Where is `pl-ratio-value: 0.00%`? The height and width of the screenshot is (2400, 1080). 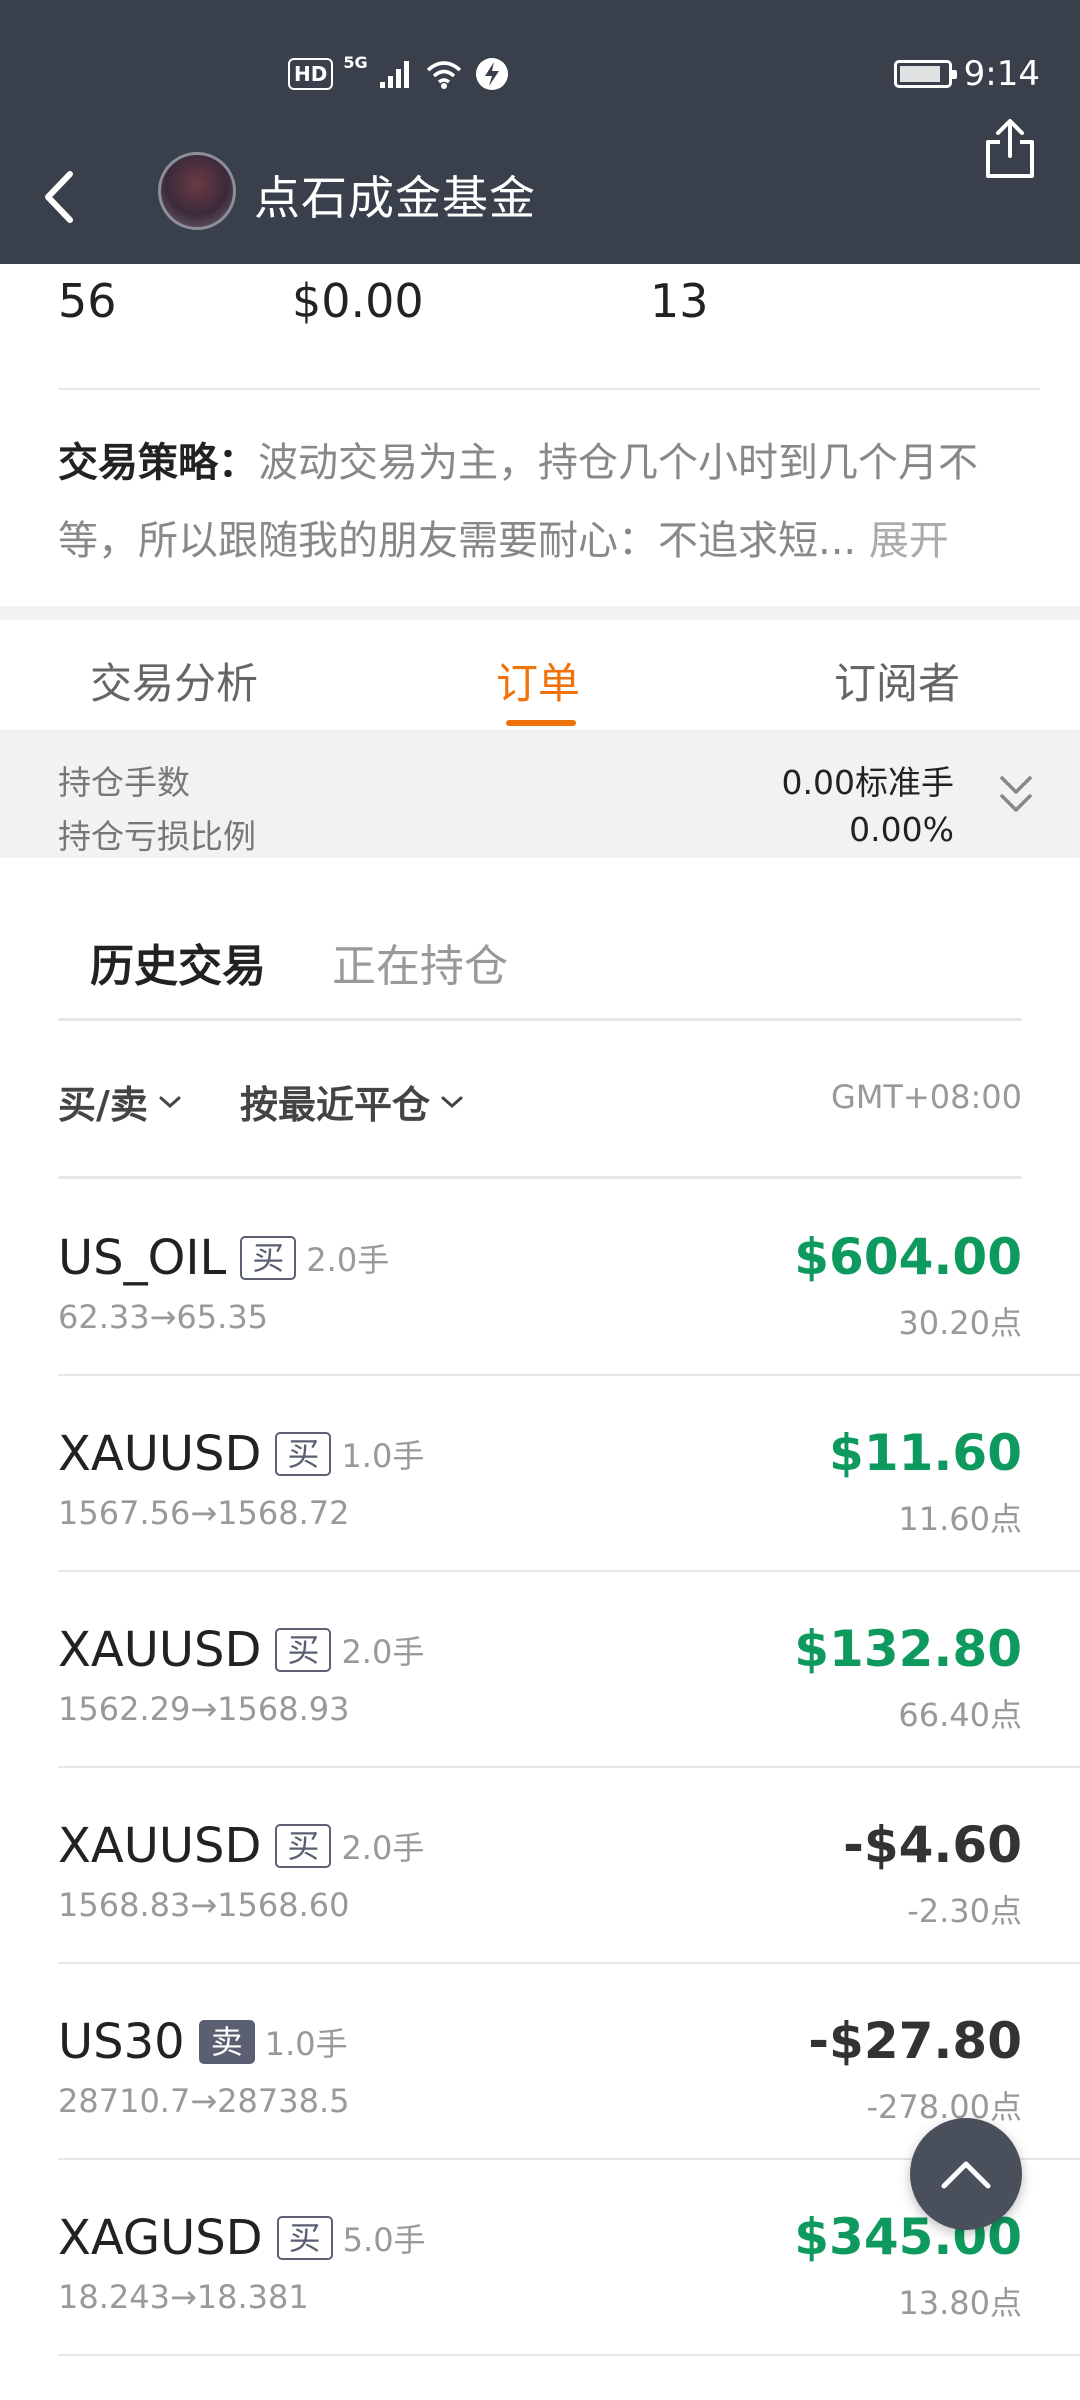 pl-ratio-value: 0.00% is located at coordinates (901, 829).